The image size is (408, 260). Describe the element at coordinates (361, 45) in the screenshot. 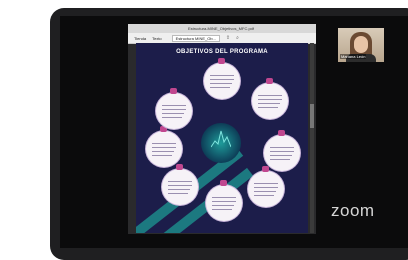

I see `participant-video-tile: Mariana León` at that location.